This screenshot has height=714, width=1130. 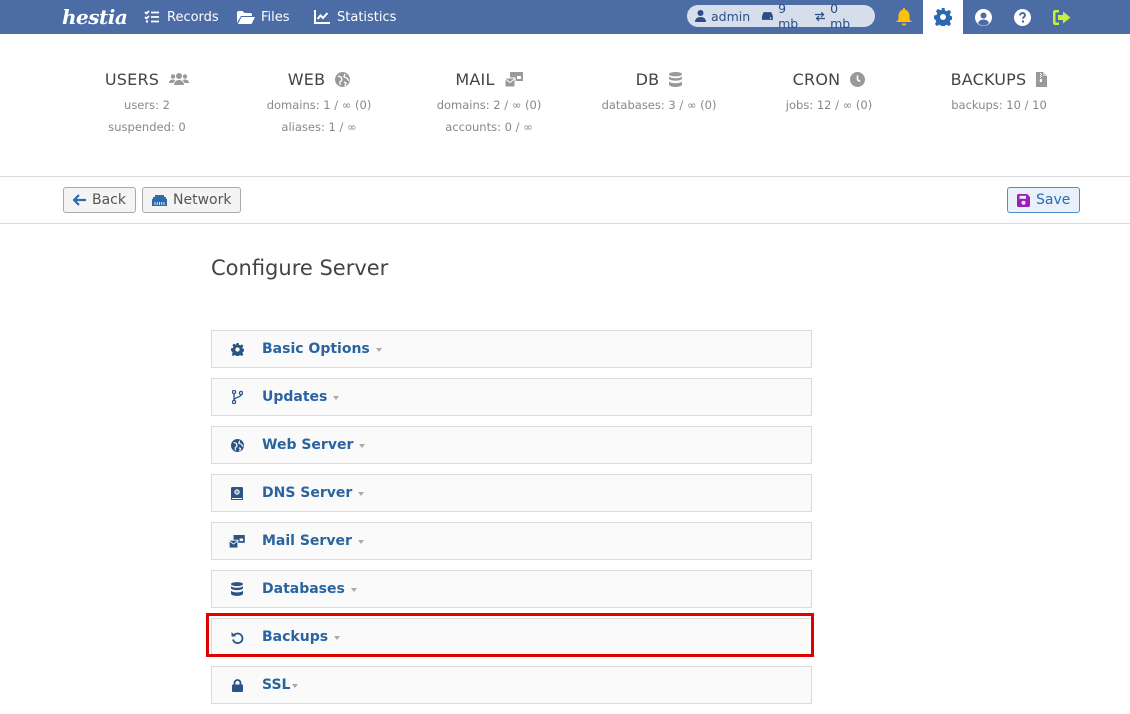 I want to click on save-button: Save, so click(x=1044, y=200).